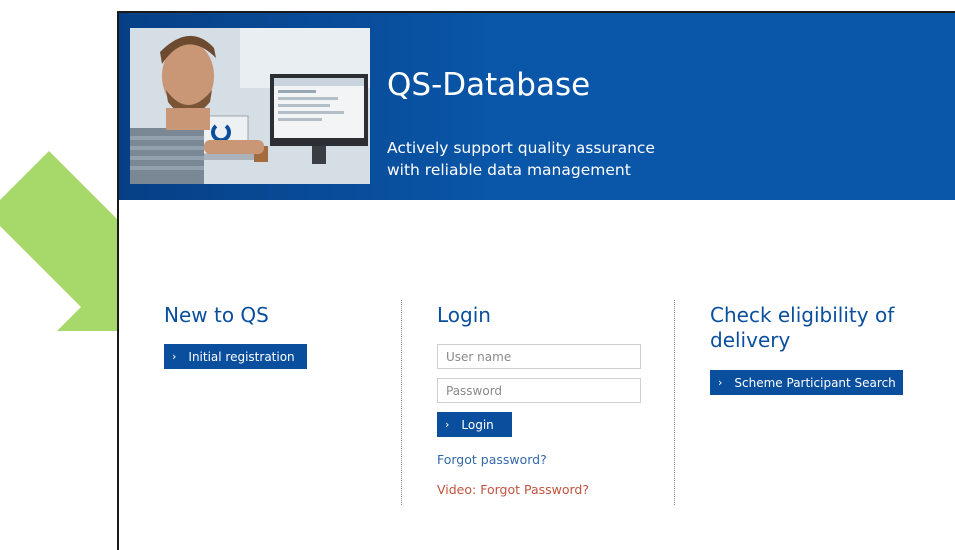 This screenshot has width=955, height=550. I want to click on username-field, so click(539, 356).